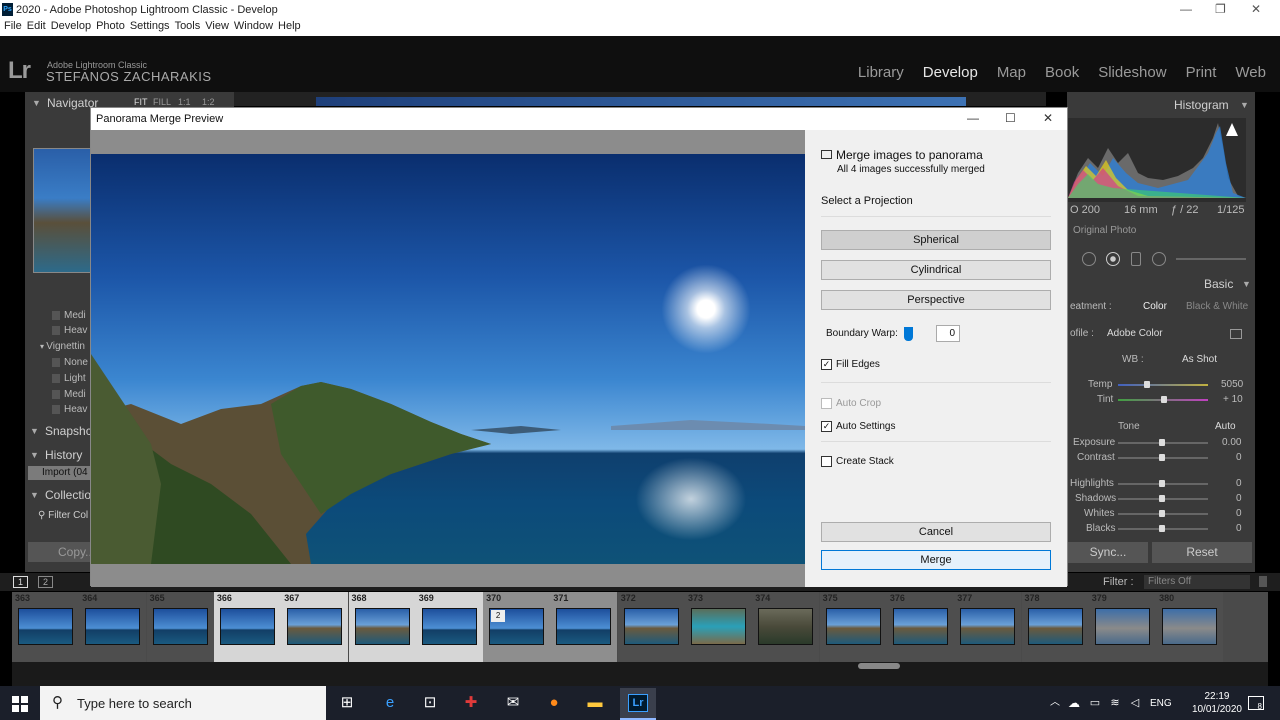 The image size is (1280, 720). What do you see at coordinates (595, 703) in the screenshot?
I see `file-explorer-icon: ▬` at bounding box center [595, 703].